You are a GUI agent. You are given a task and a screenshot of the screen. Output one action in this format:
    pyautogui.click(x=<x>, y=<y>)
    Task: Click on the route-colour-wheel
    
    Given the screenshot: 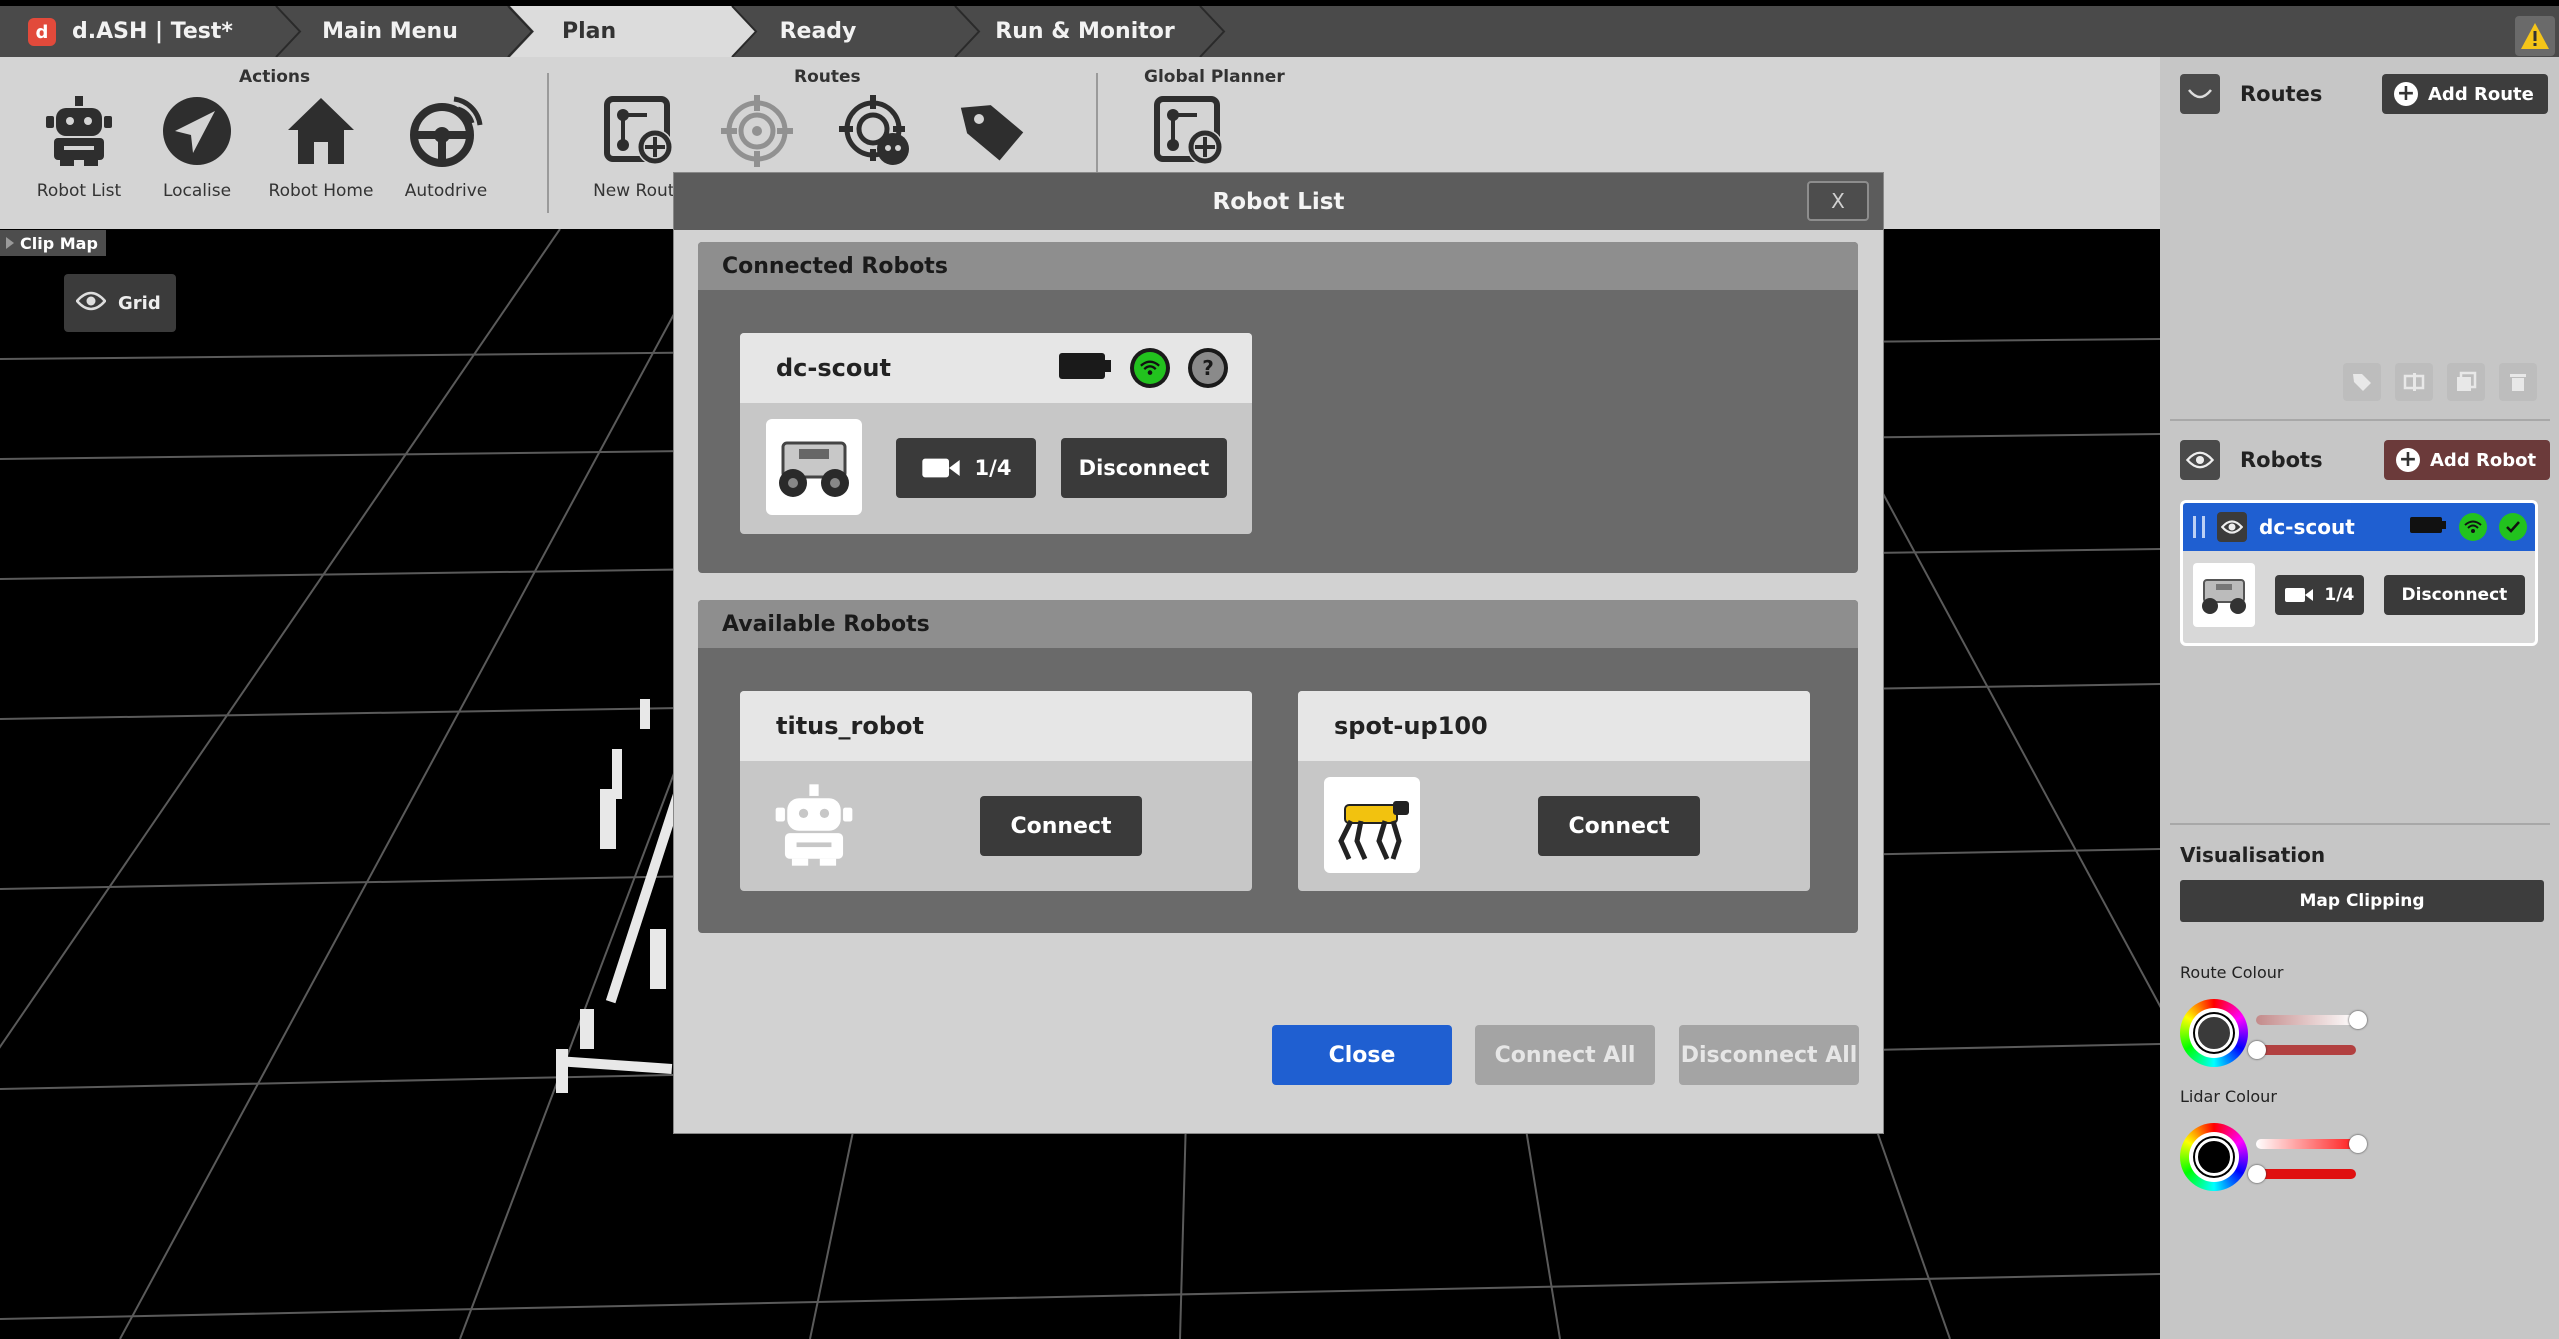 What is the action you would take?
    pyautogui.click(x=2214, y=1033)
    